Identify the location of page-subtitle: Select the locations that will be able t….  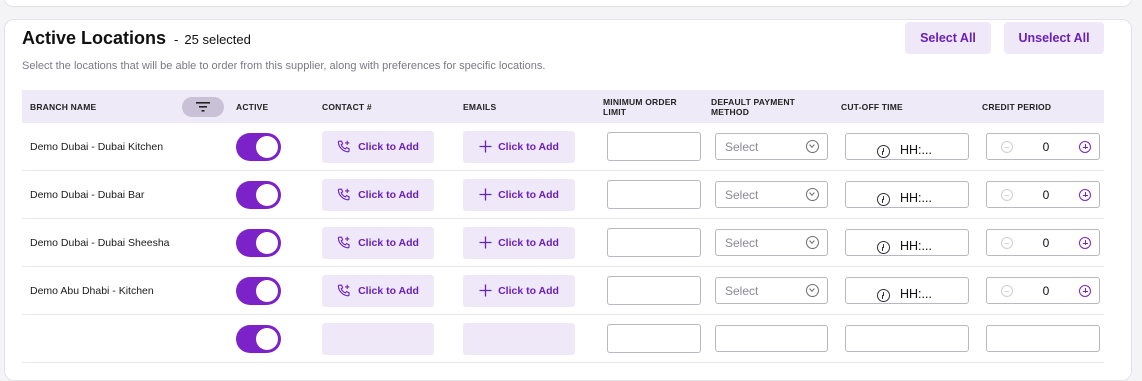
(284, 66).